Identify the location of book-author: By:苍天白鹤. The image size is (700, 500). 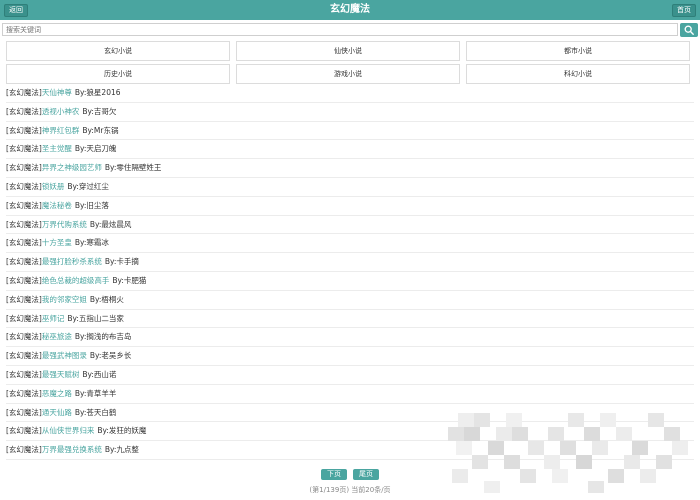
(95, 412).